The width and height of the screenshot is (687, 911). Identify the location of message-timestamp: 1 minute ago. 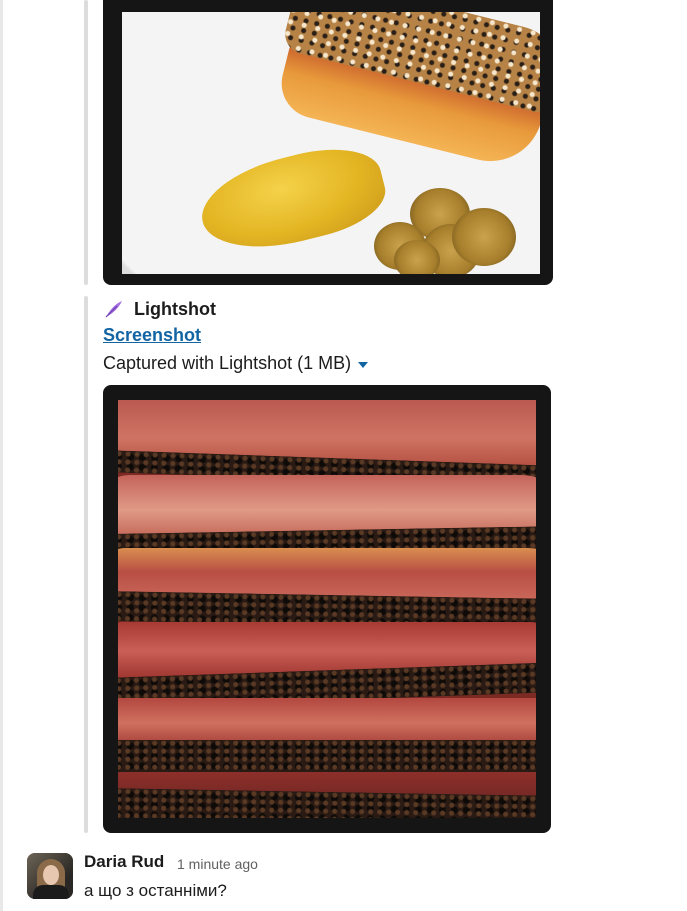
(217, 864).